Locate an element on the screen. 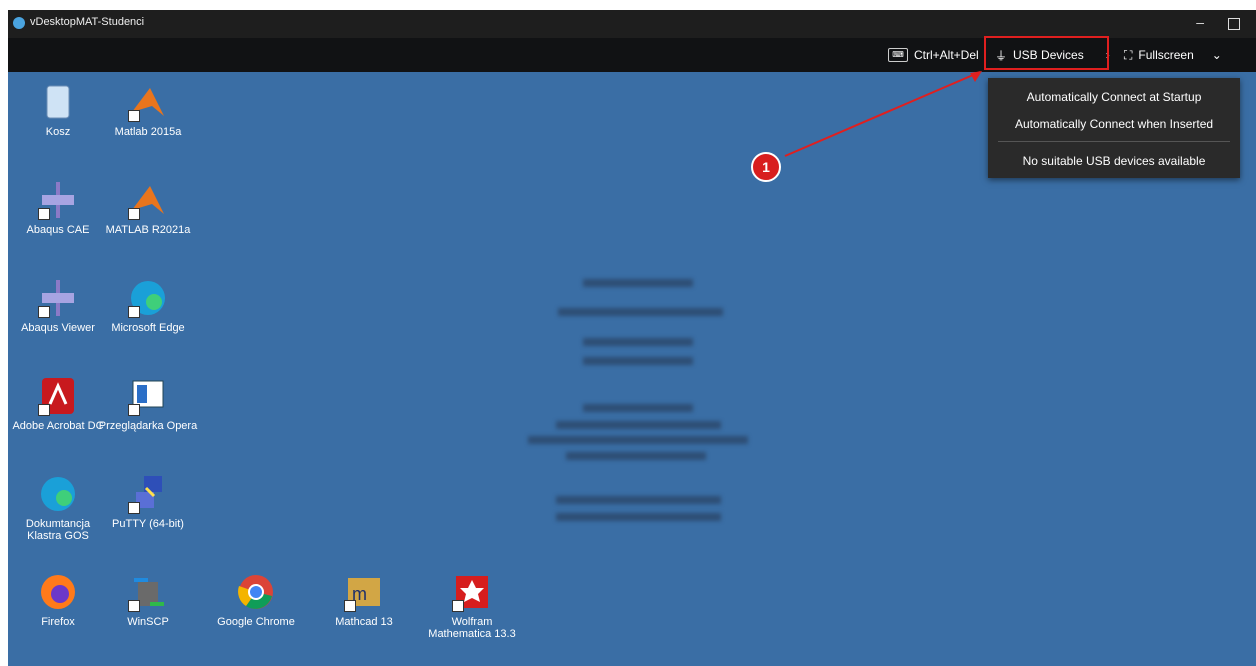 The height and width of the screenshot is (666, 1256). desktop-icon-kosz: Kosz is located at coordinates (58, 110).